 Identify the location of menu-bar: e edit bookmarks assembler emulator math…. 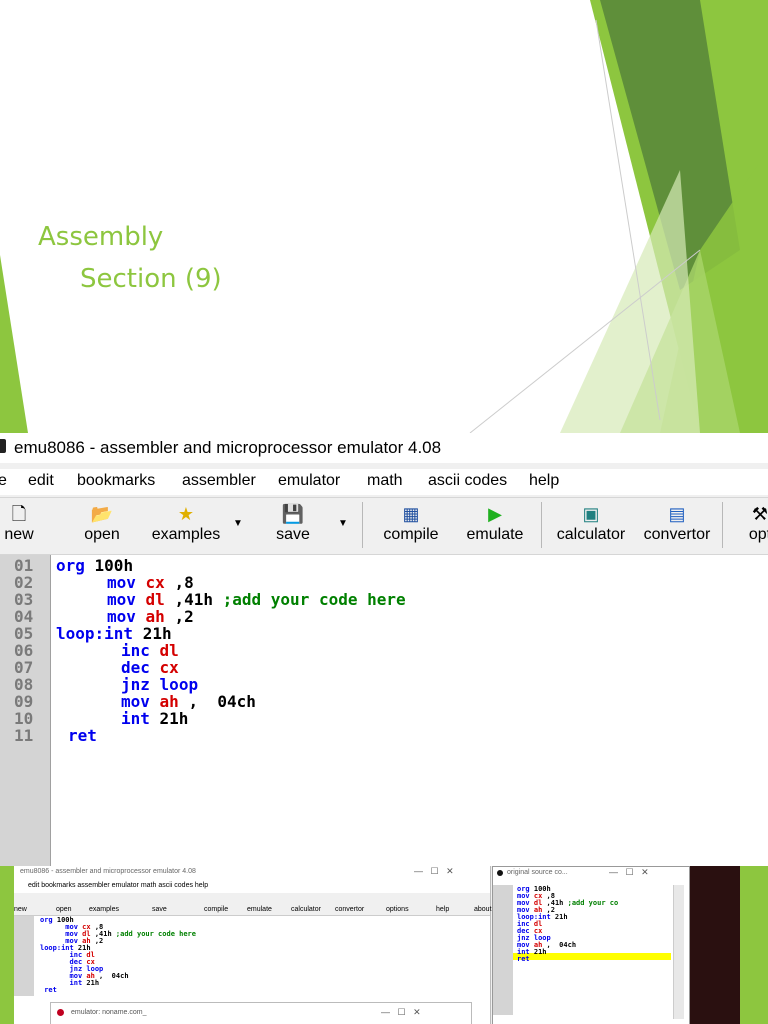
(384, 482).